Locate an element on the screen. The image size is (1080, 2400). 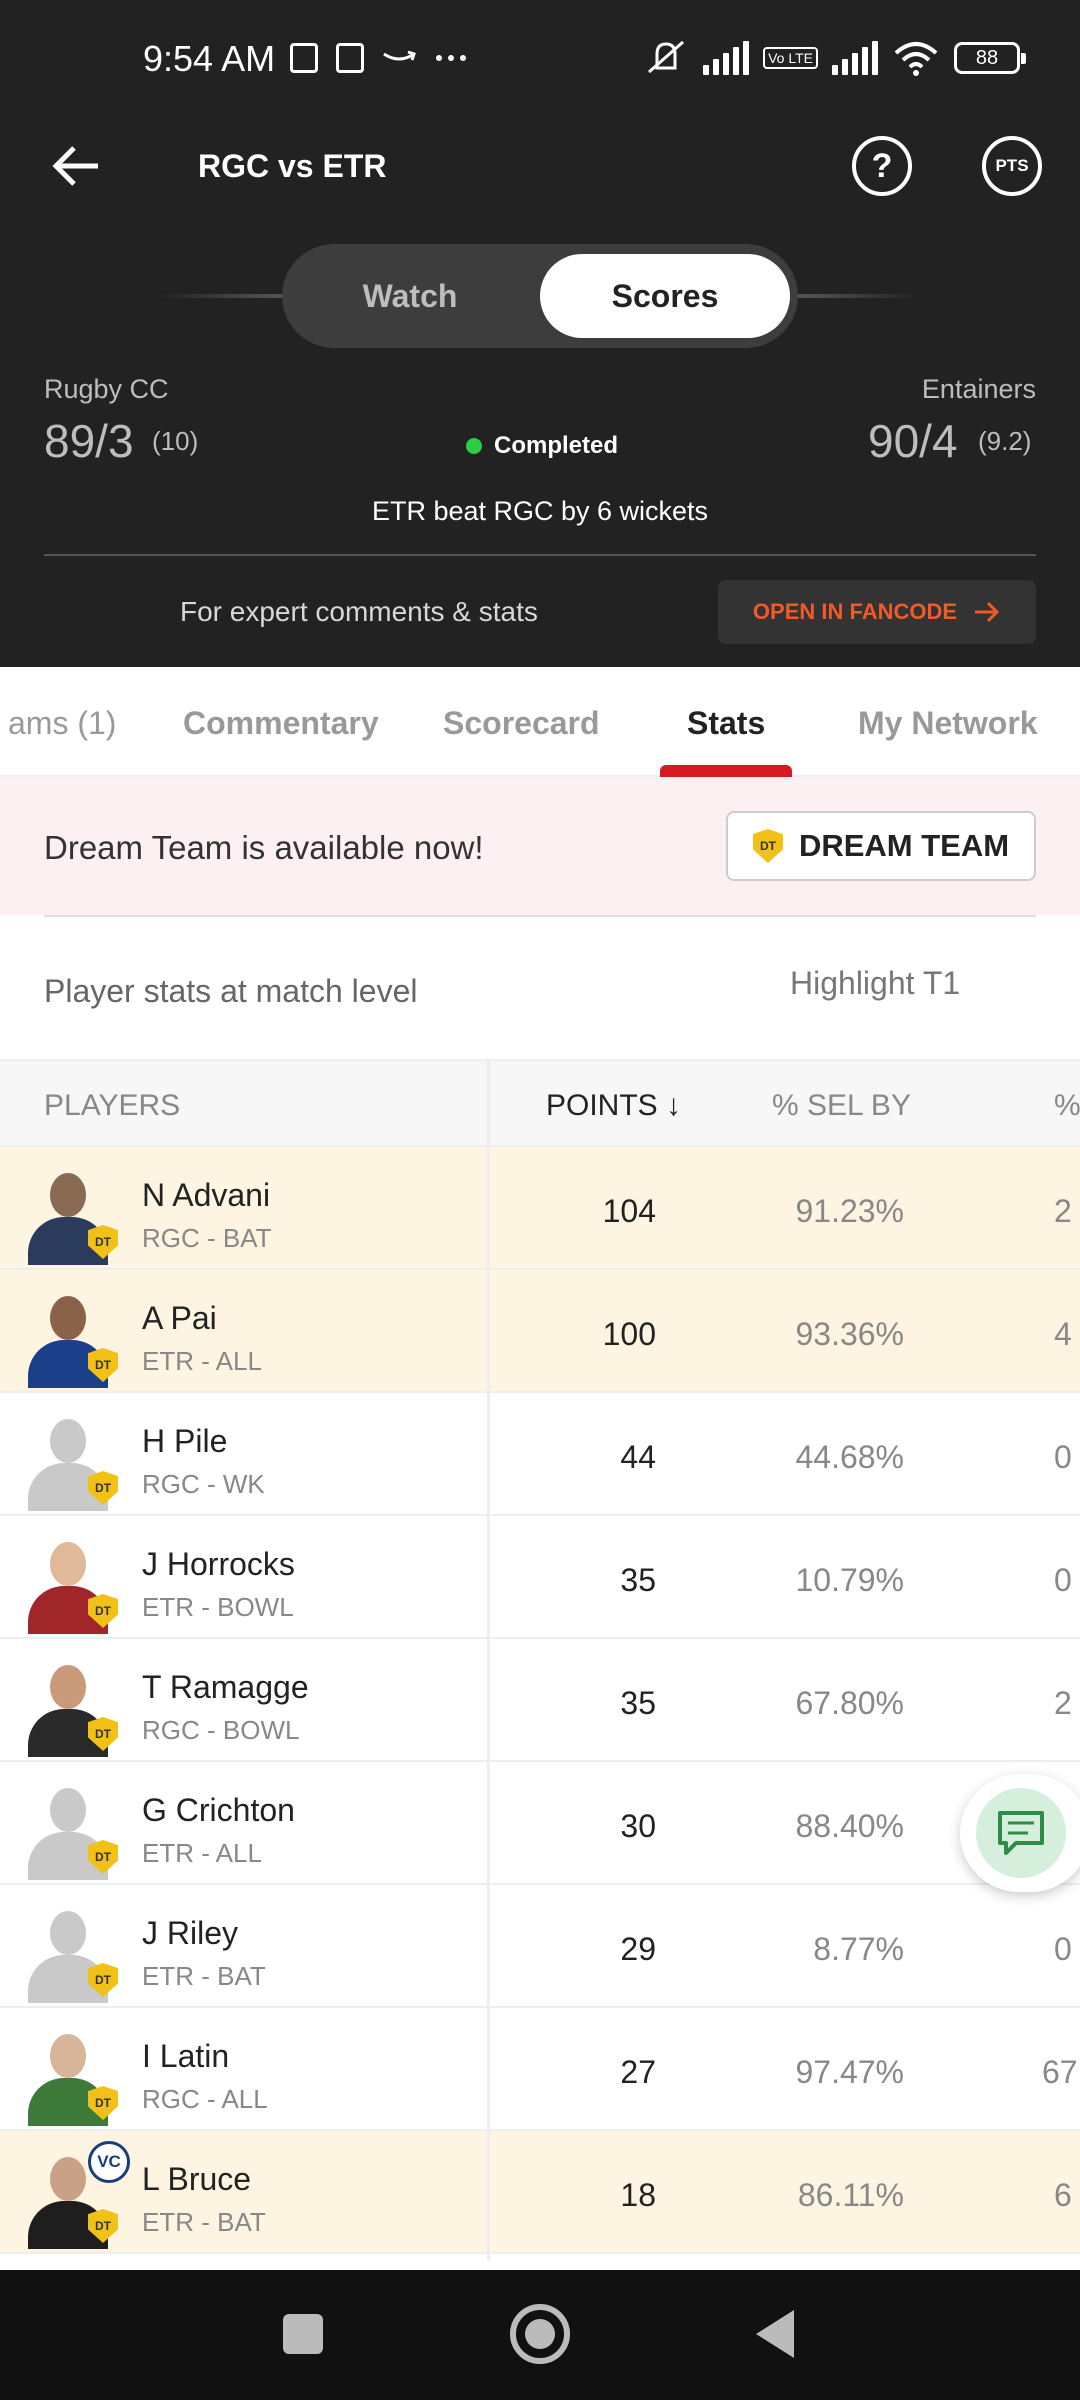
table-row: DT T Ramagge RGC - BOWL 35 67.80% 2 is located at coordinates (540, 1700).